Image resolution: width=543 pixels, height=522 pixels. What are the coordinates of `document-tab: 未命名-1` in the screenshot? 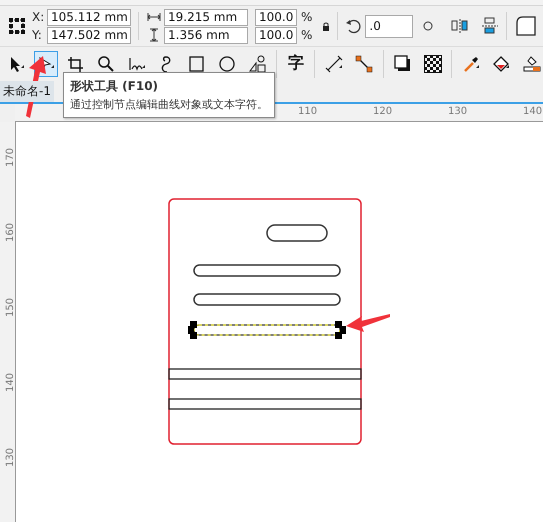 It's located at (27, 91).